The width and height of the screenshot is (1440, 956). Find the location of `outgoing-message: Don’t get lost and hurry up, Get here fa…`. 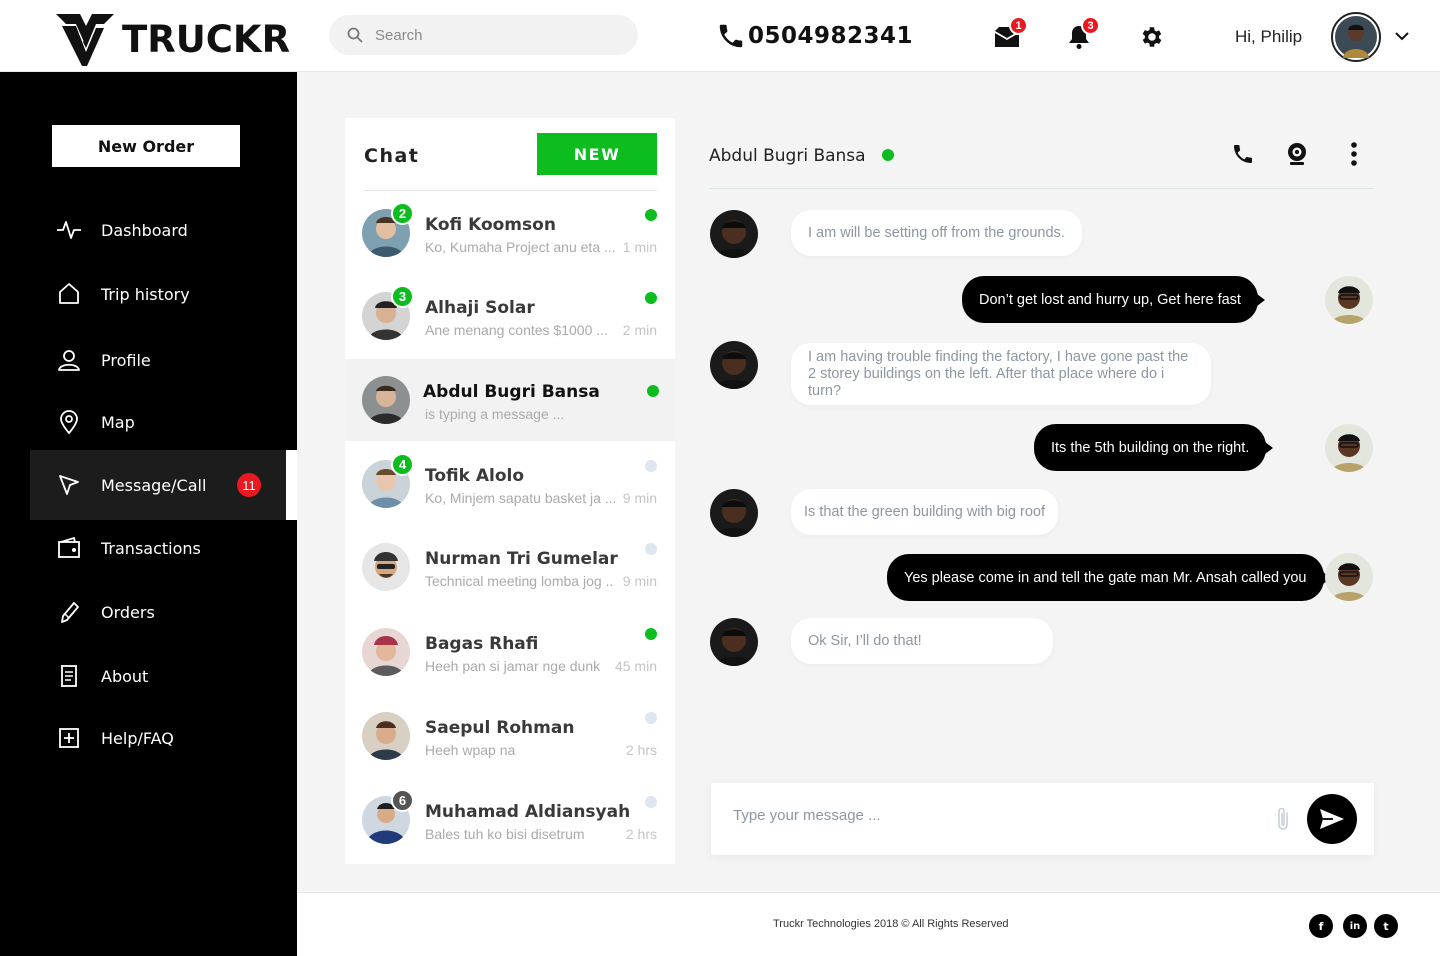

outgoing-message: Don’t get lost and hurry up, Get here fa… is located at coordinates (1113, 299).